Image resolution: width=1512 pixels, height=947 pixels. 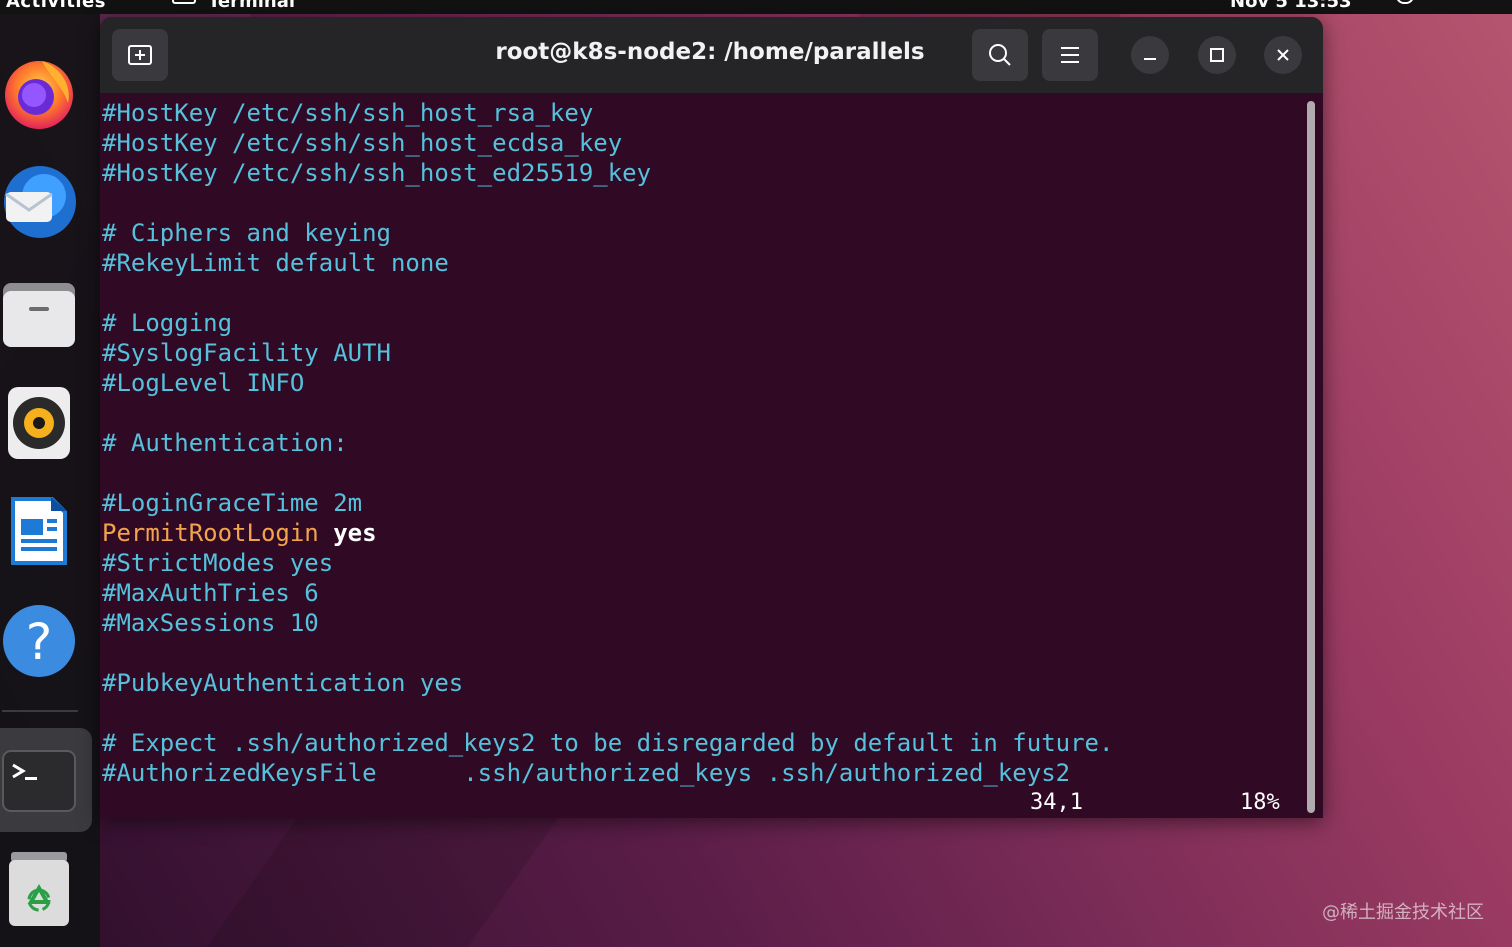 I want to click on directive-key: PermitRootLogin, so click(x=210, y=533).